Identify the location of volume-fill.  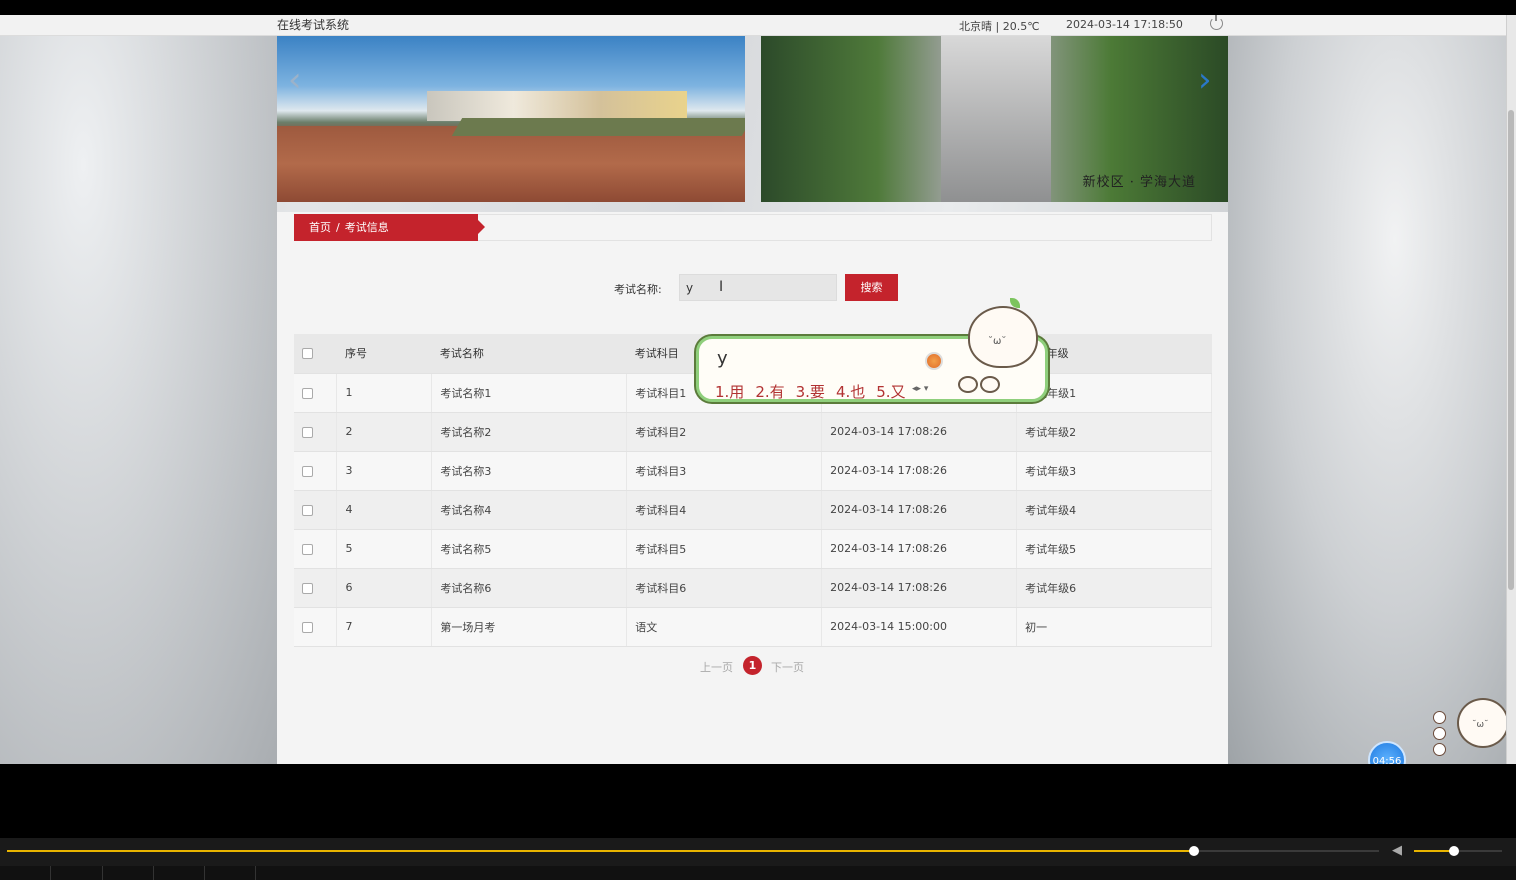
(1434, 851).